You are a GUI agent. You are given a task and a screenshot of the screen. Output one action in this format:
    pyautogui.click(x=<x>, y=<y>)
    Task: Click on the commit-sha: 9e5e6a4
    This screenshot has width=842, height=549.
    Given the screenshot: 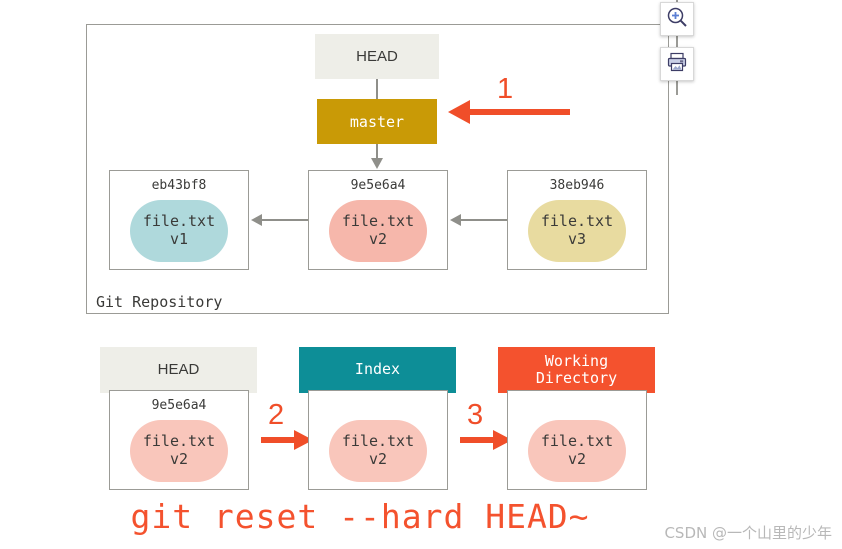 What is the action you would take?
    pyautogui.click(x=378, y=185)
    